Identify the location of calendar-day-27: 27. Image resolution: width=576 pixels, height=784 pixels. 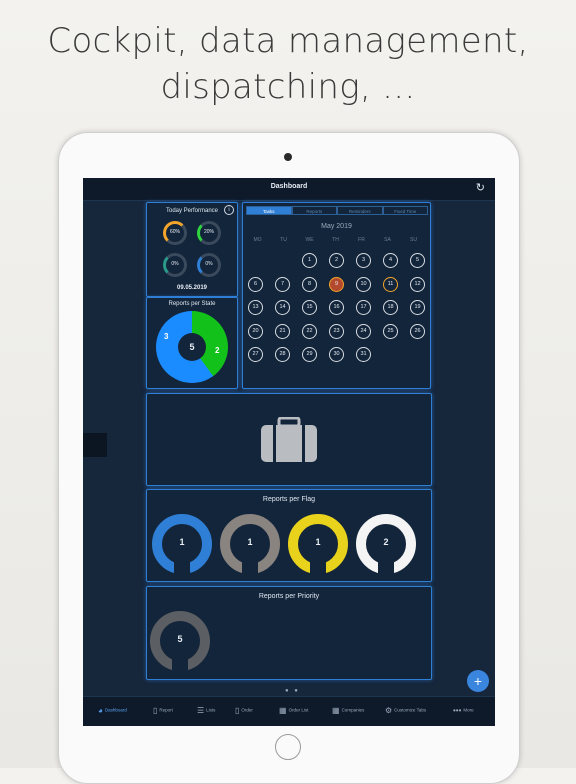
(255, 354).